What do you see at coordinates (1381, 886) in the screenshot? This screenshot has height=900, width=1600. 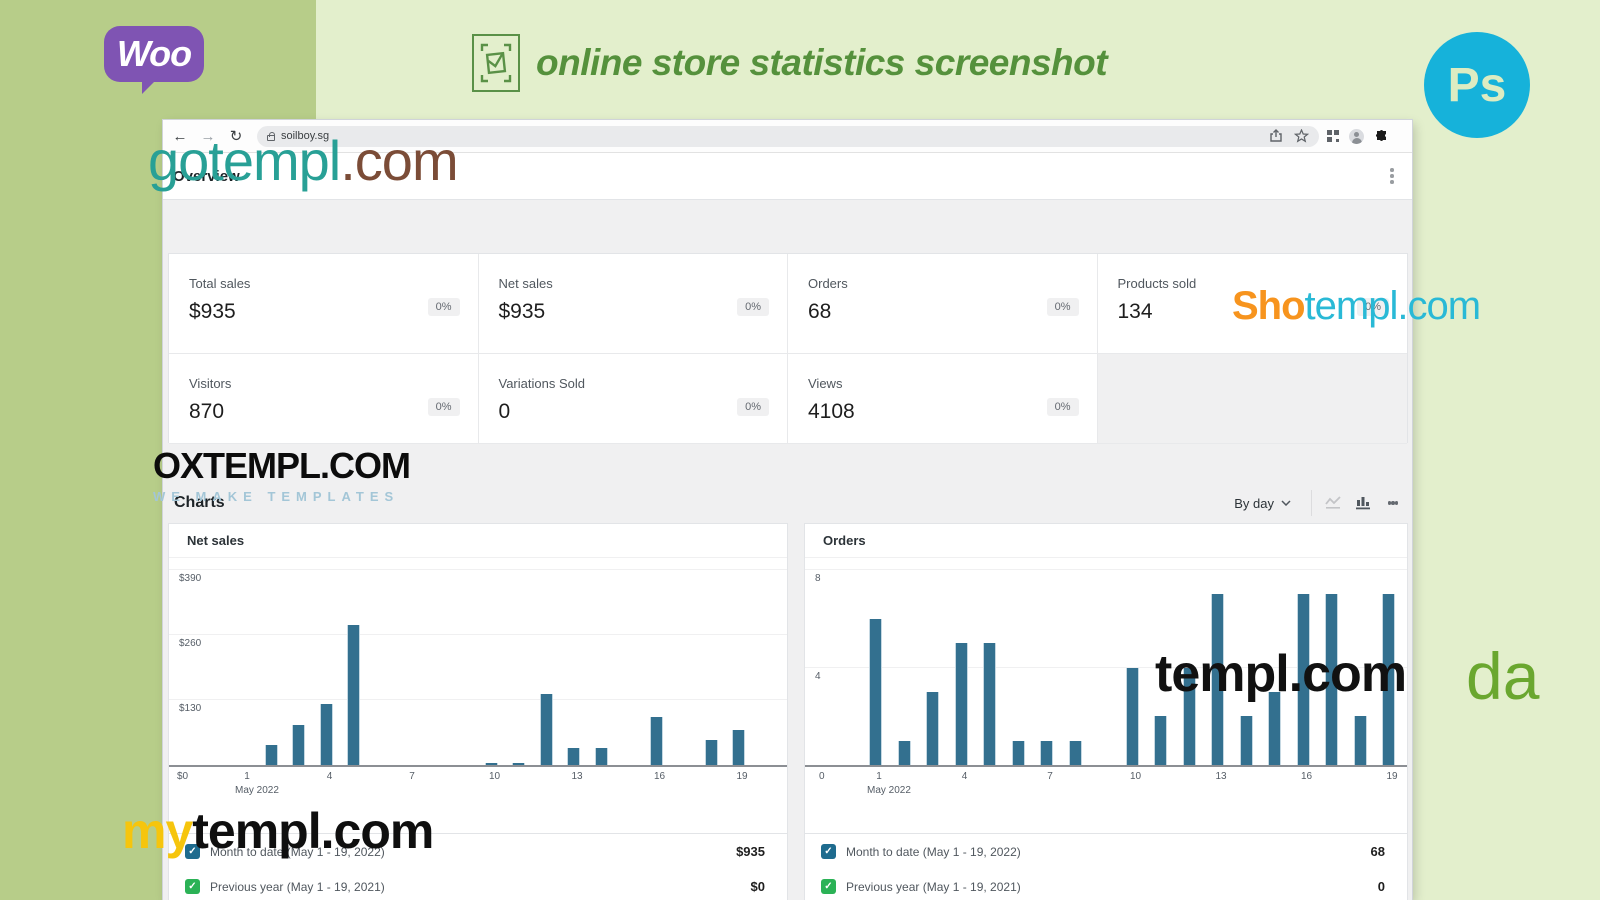 I see `legend-value: 0` at bounding box center [1381, 886].